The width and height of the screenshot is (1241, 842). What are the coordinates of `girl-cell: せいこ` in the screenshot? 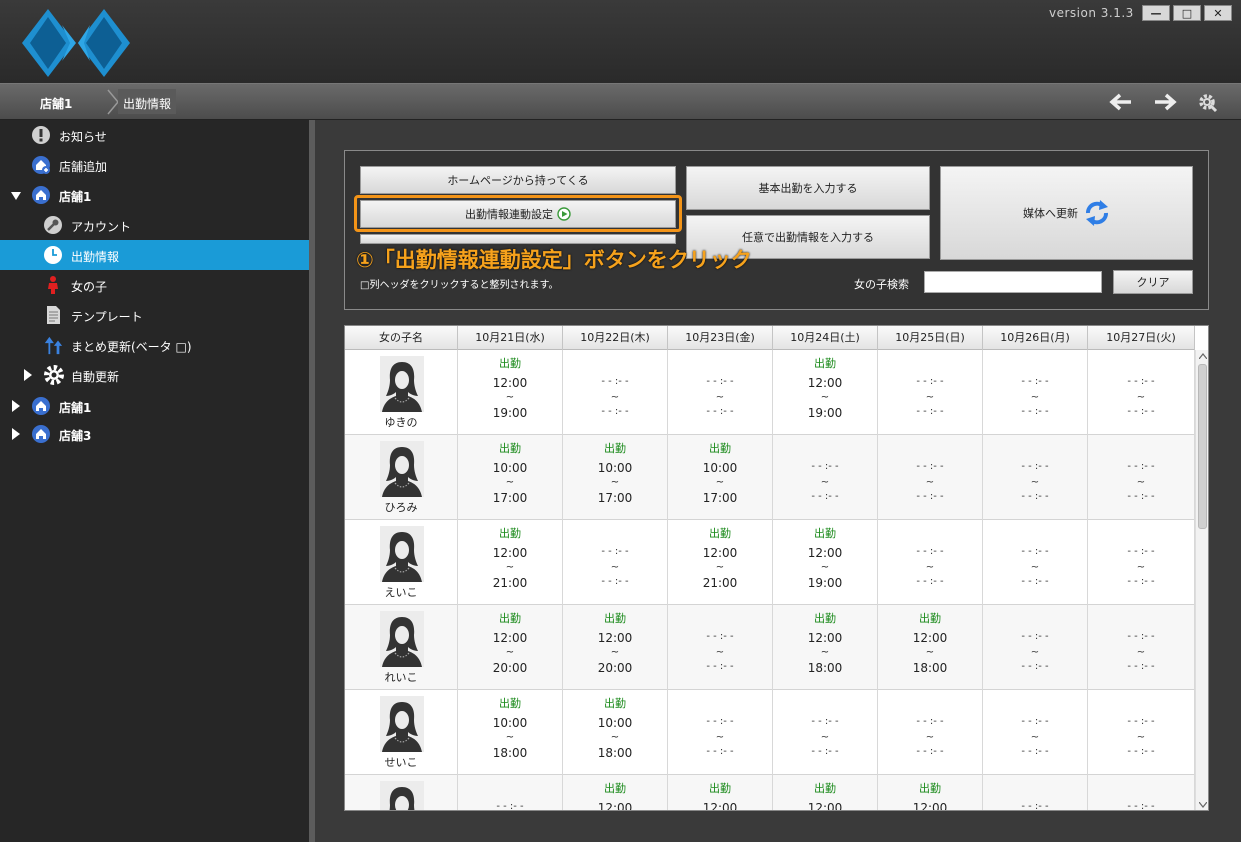 It's located at (401, 732).